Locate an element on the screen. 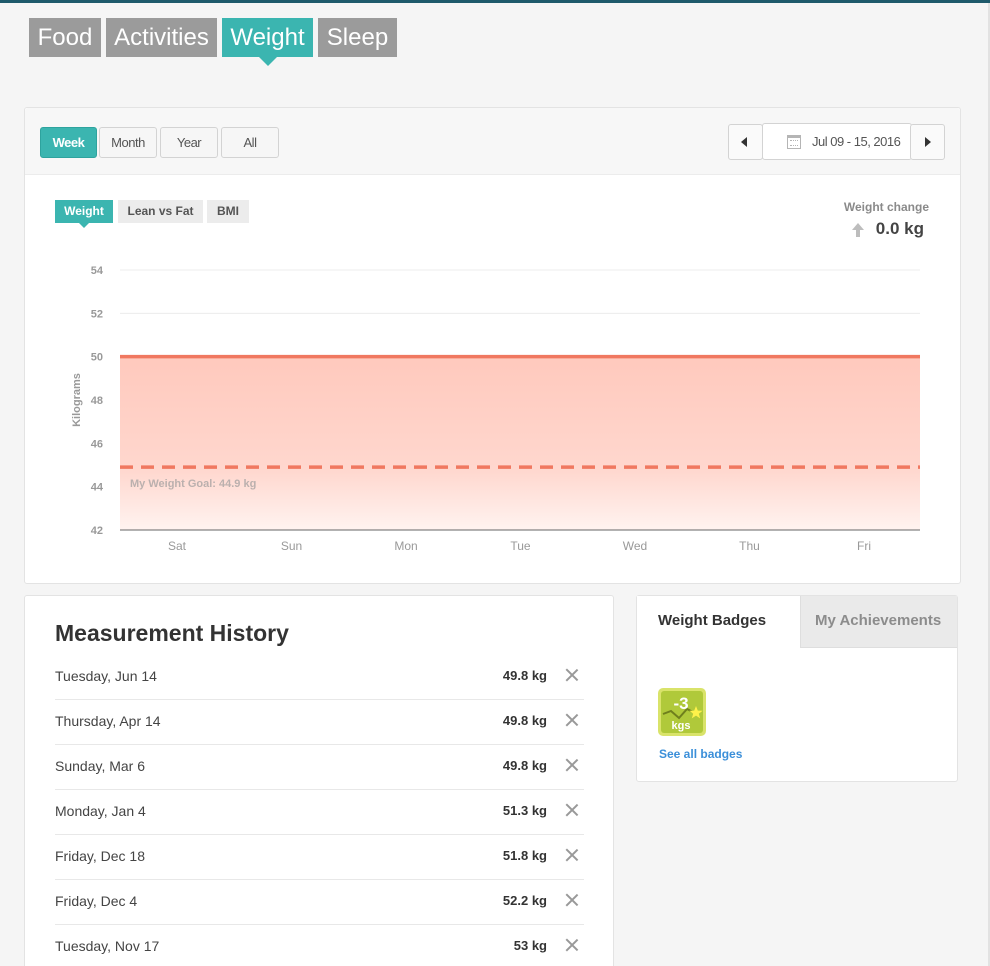  history-row: Sunday, Mar 6 49.8 kg is located at coordinates (319, 767).